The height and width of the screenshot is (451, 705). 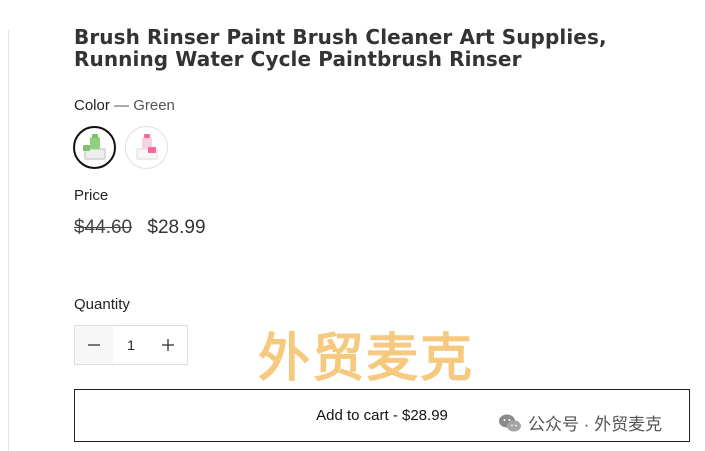 I want to click on quantity-input: 1, so click(x=131, y=345).